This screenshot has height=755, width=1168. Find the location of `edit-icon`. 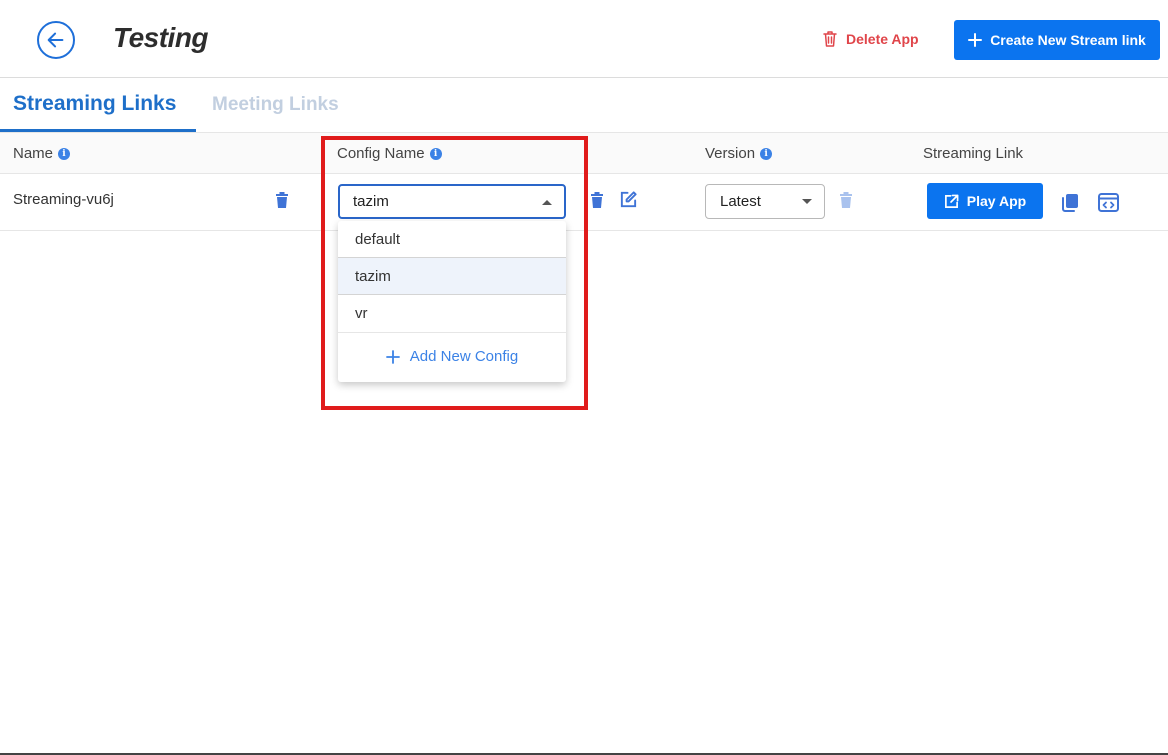

edit-icon is located at coordinates (628, 198).